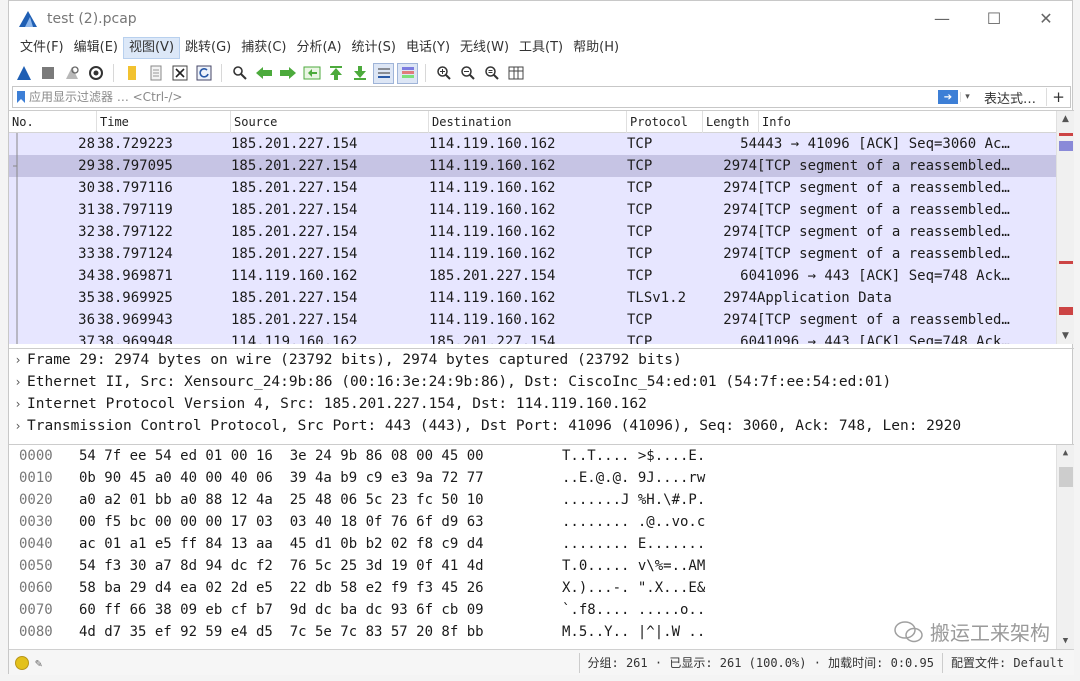 The width and height of the screenshot is (1080, 681). What do you see at coordinates (640, 188) in the screenshot?
I see `packet-protocol: TCP` at bounding box center [640, 188].